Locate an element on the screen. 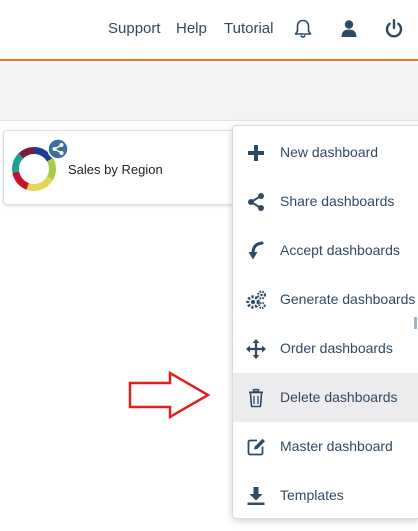 The image size is (418, 531). curved-arrow-down-icon is located at coordinates (256, 250).